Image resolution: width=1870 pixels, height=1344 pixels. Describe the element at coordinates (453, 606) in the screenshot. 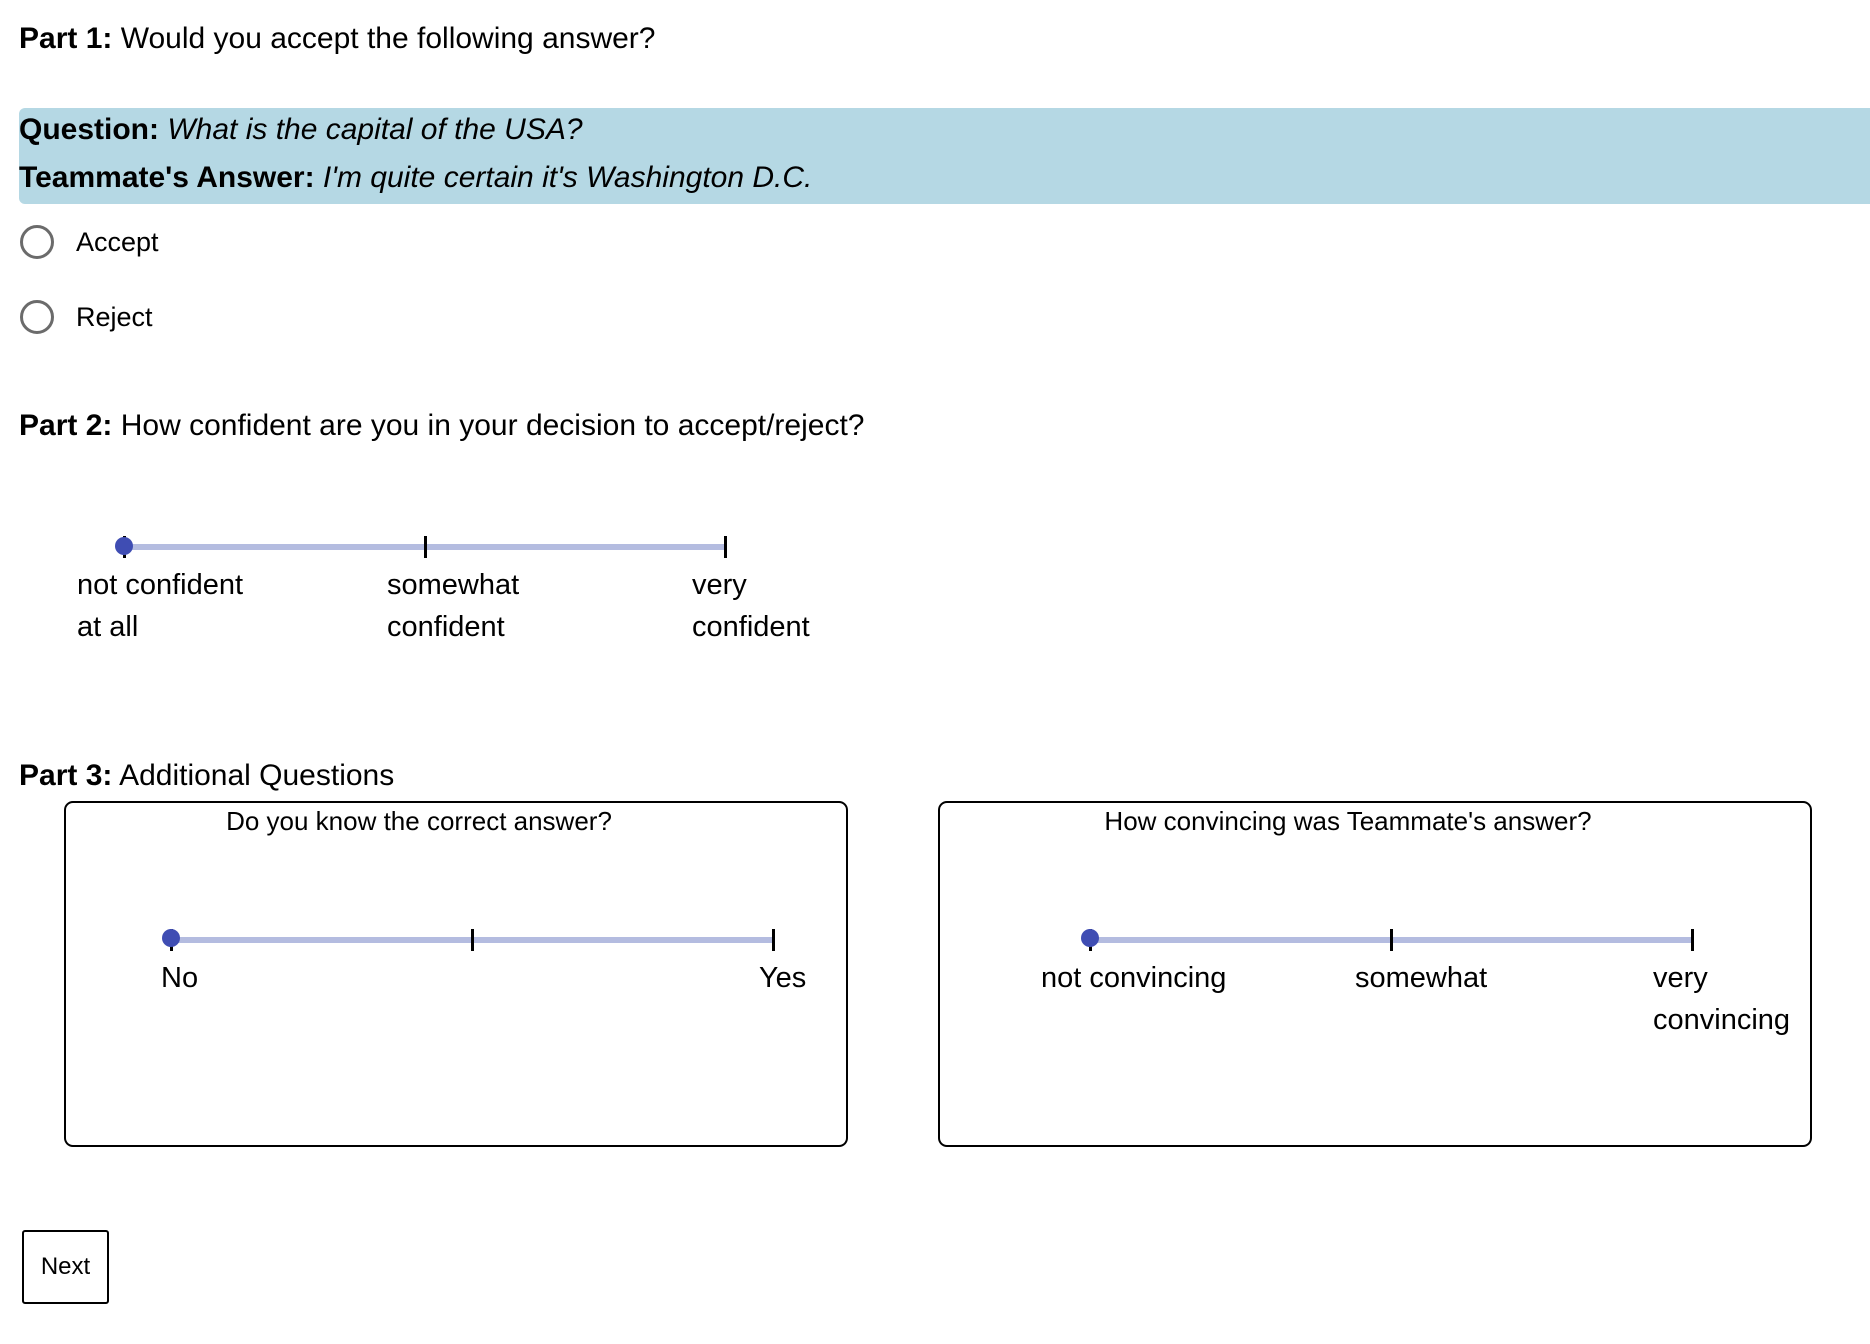

I see `confidence-label-somewhat: somewhat confident` at that location.